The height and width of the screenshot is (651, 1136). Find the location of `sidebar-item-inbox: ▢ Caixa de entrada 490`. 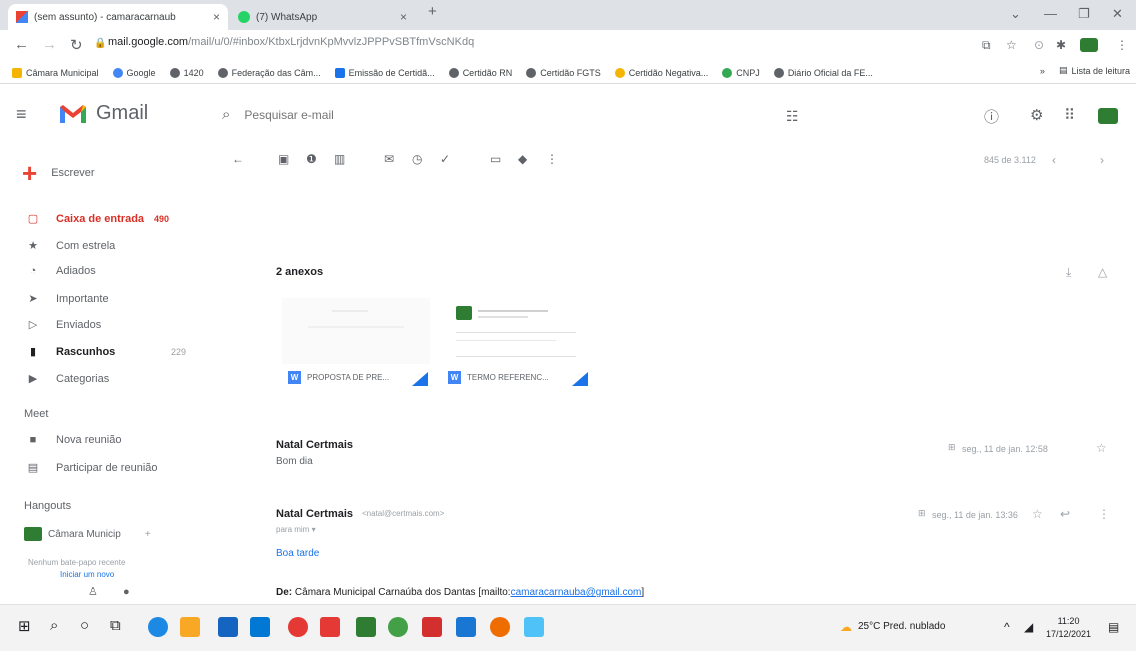

sidebar-item-inbox: ▢ Caixa de entrada 490 is located at coordinates (106, 219).